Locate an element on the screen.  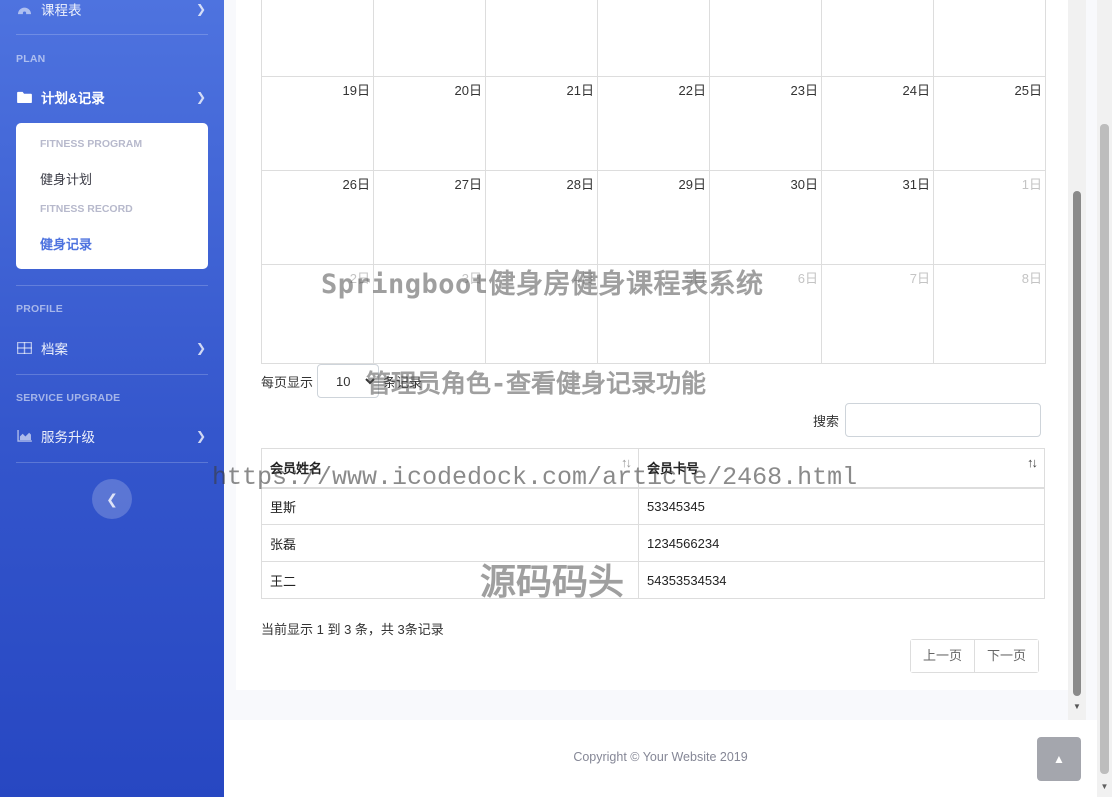
pagination: 上一页 下一页 is located at coordinates (975, 656).